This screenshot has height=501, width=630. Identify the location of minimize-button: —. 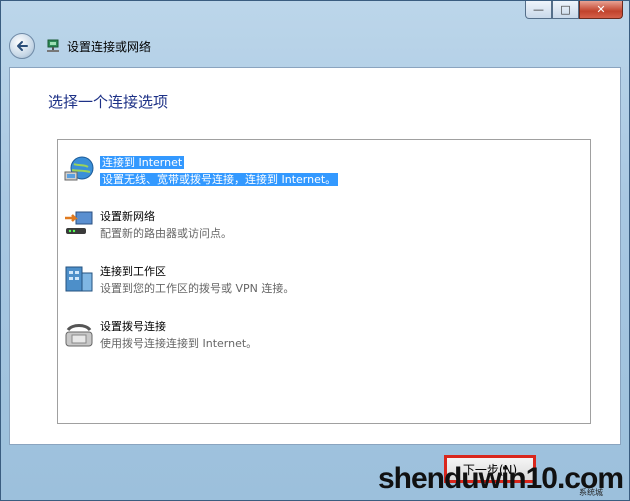
(538, 10).